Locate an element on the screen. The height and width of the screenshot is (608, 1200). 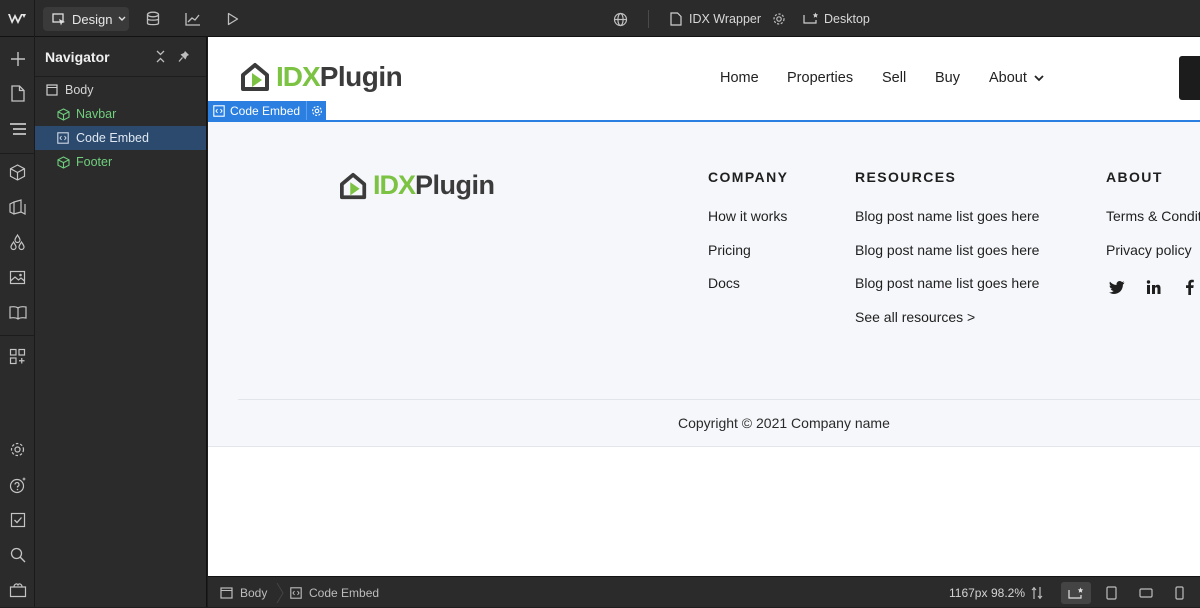
menu-home: Home is located at coordinates (739, 78).